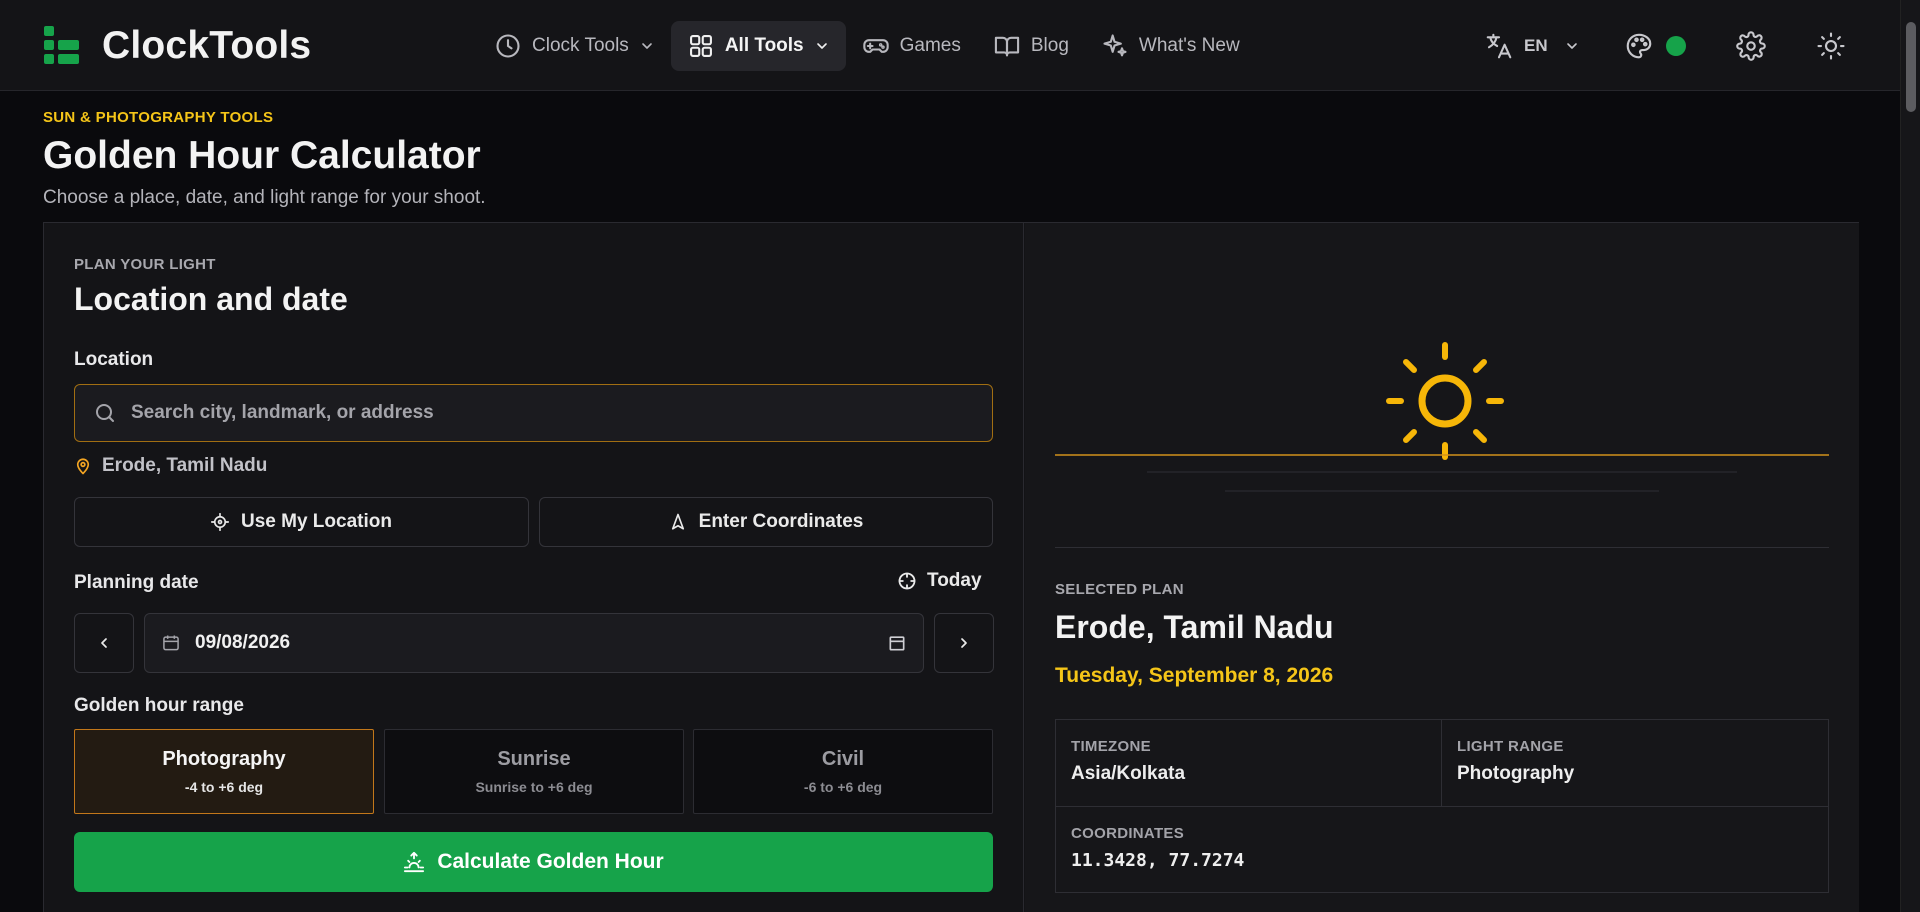 The image size is (1920, 912). What do you see at coordinates (1111, 746) in the screenshot?
I see `timezone-label: TIMEZONE` at bounding box center [1111, 746].